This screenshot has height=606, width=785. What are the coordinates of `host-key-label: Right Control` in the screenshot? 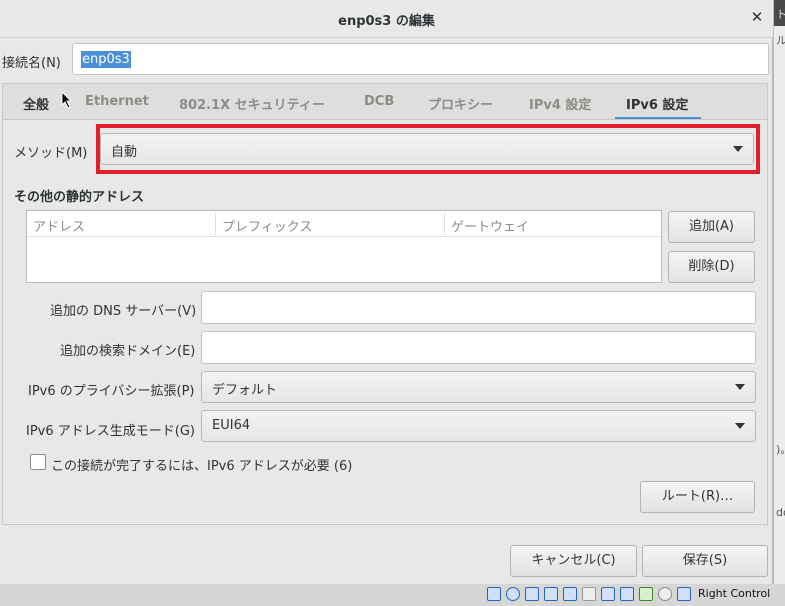 It's located at (734, 593).